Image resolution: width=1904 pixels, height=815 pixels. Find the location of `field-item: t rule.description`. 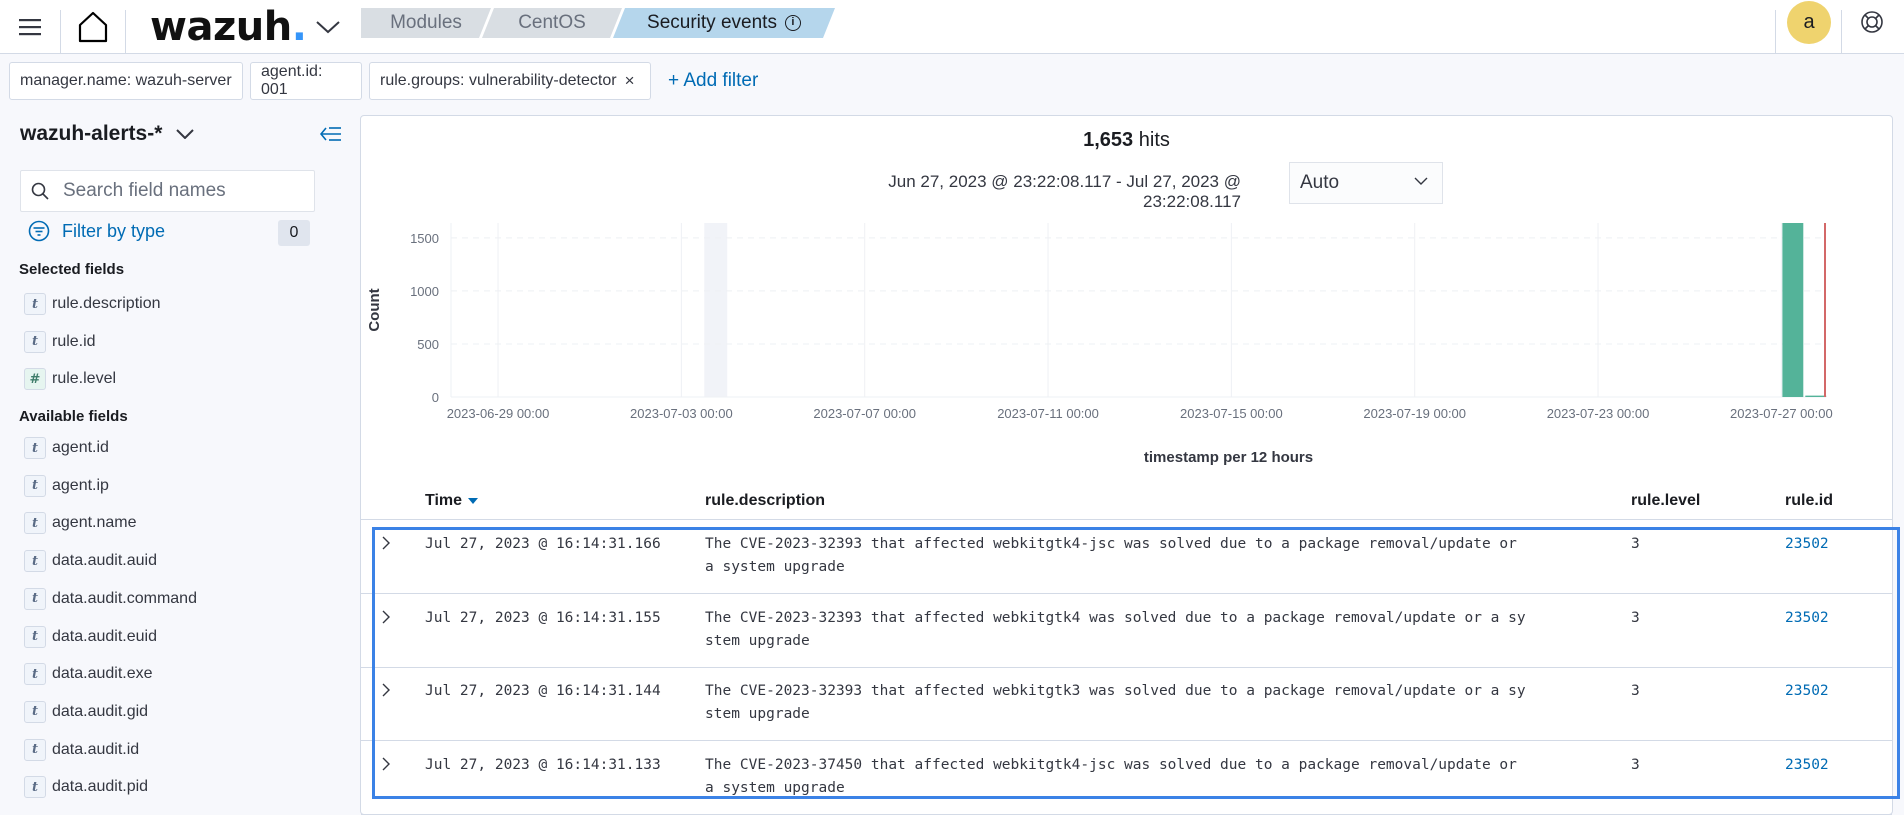

field-item: t rule.description is located at coordinates (92, 304).